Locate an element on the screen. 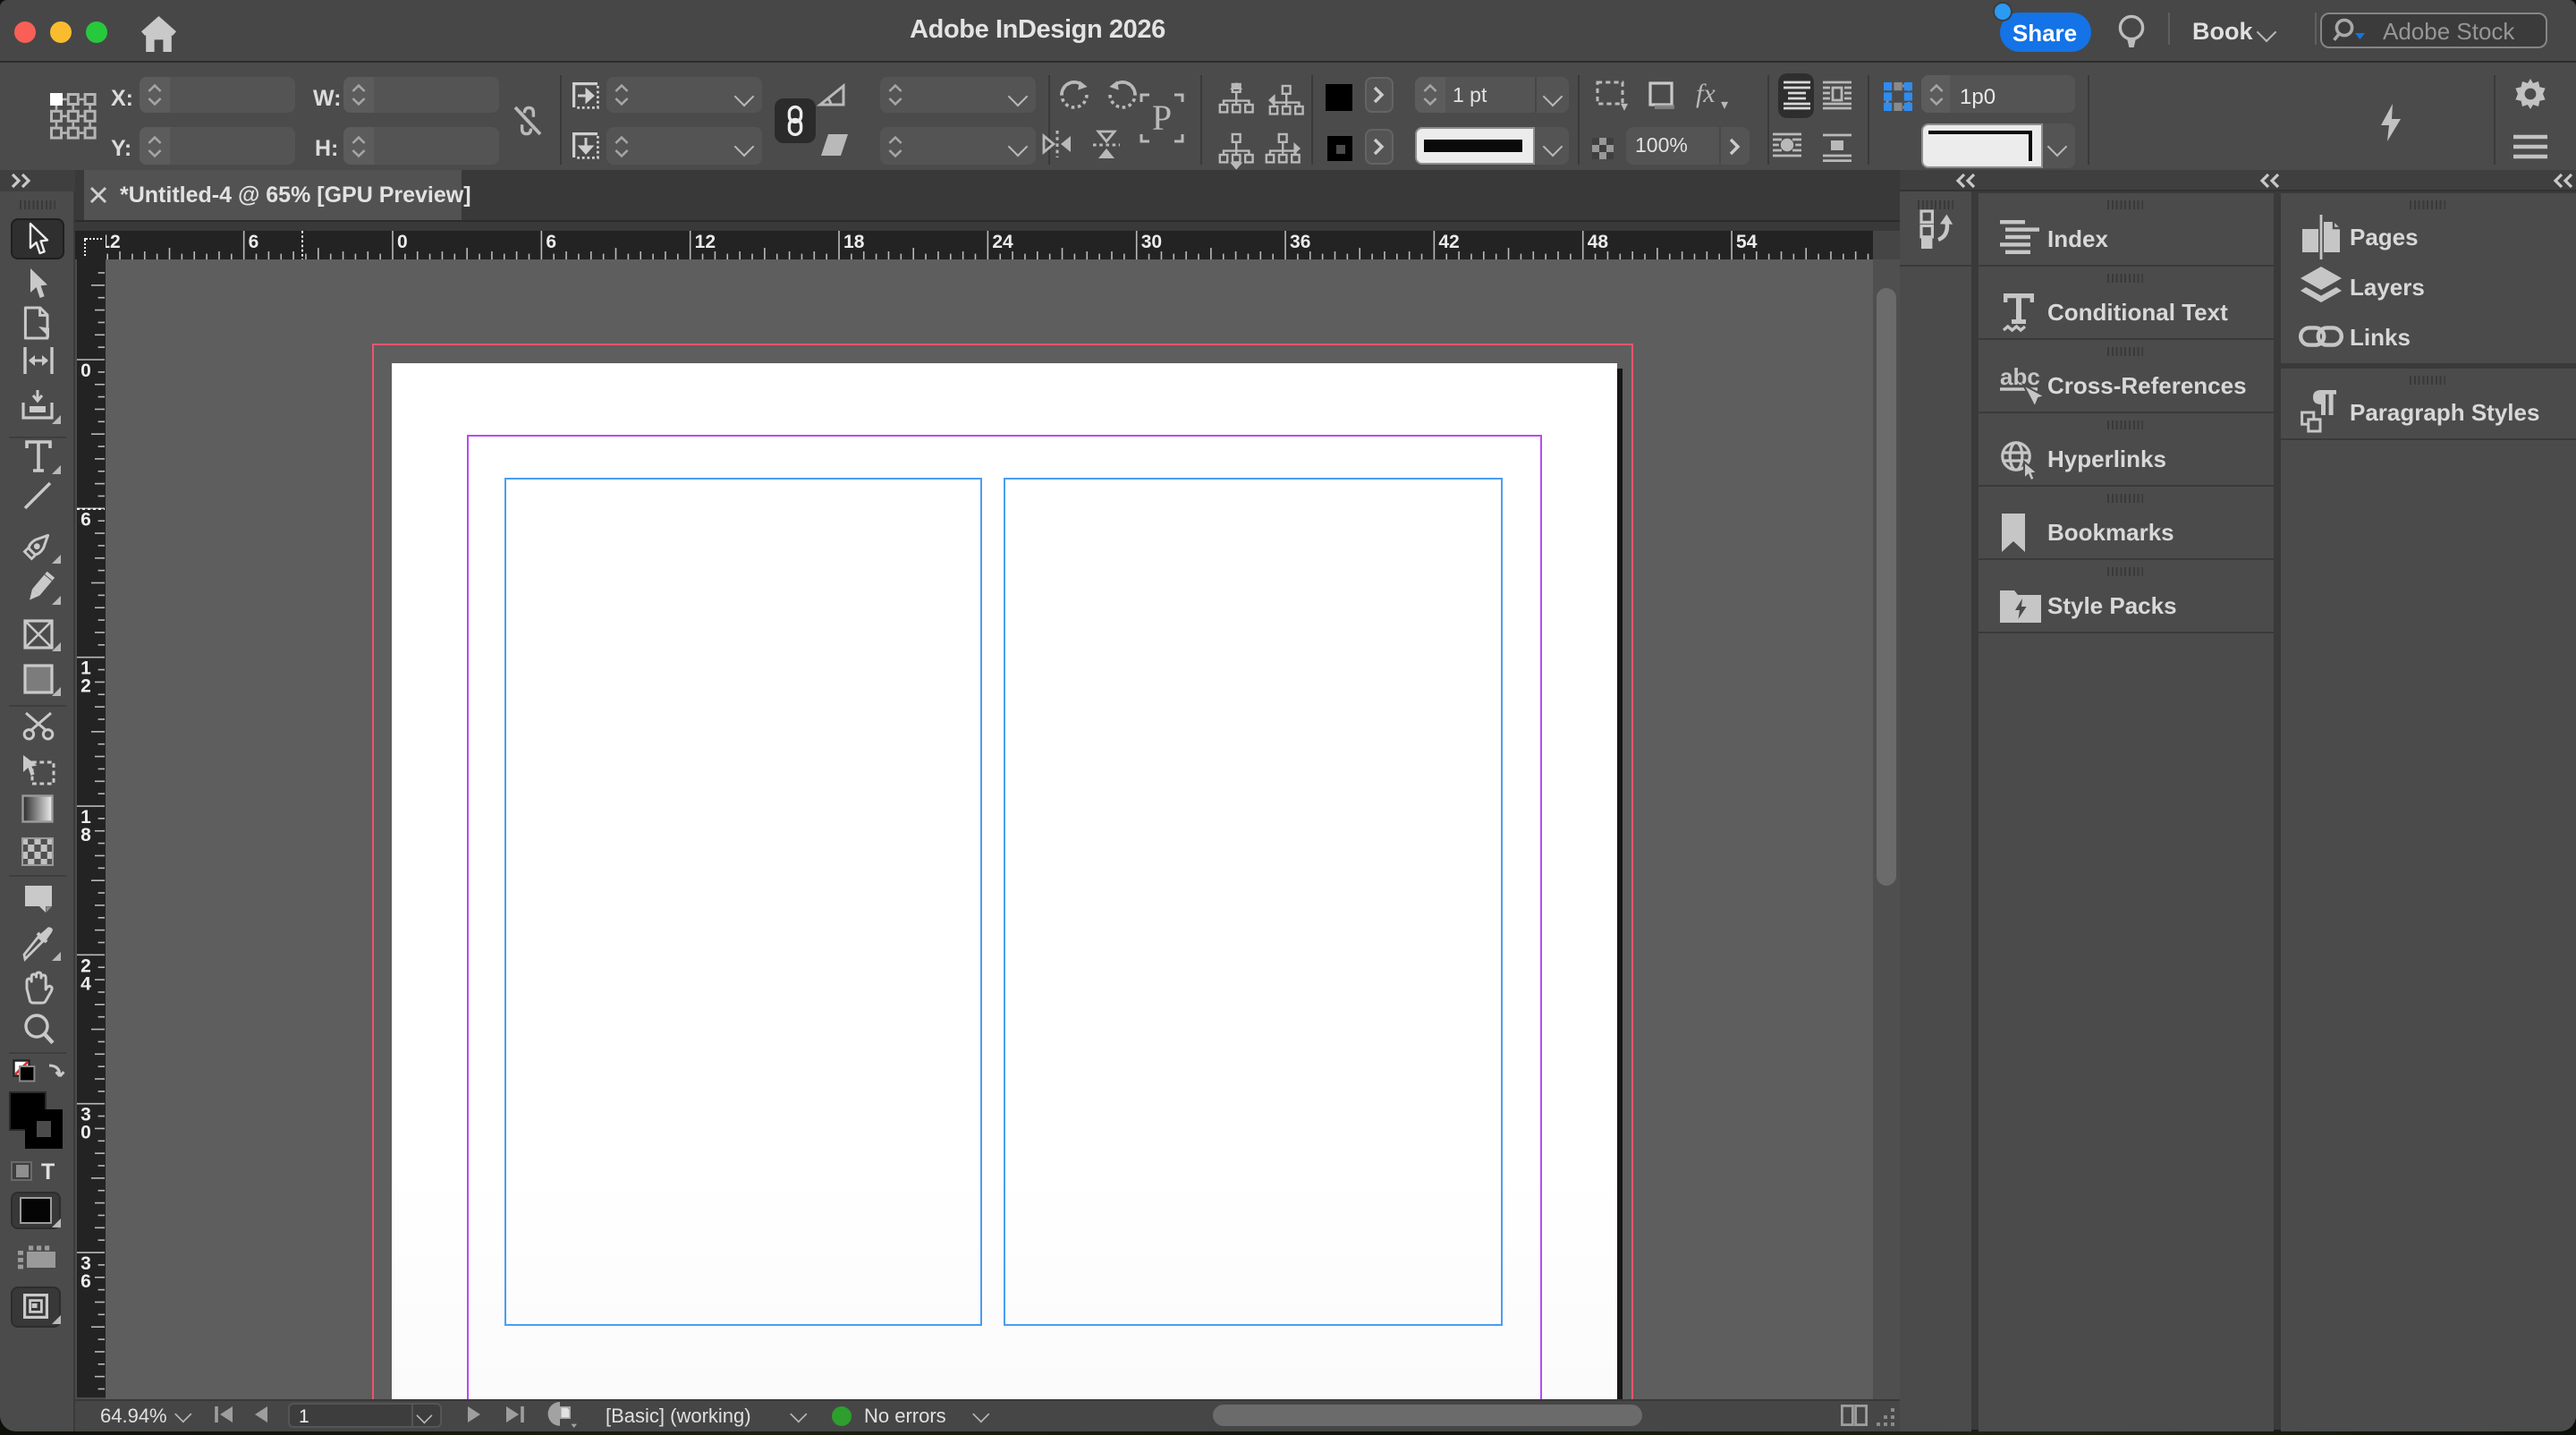 The height and width of the screenshot is (1435, 2576). svg-text: 36 is located at coordinates (1299, 242).